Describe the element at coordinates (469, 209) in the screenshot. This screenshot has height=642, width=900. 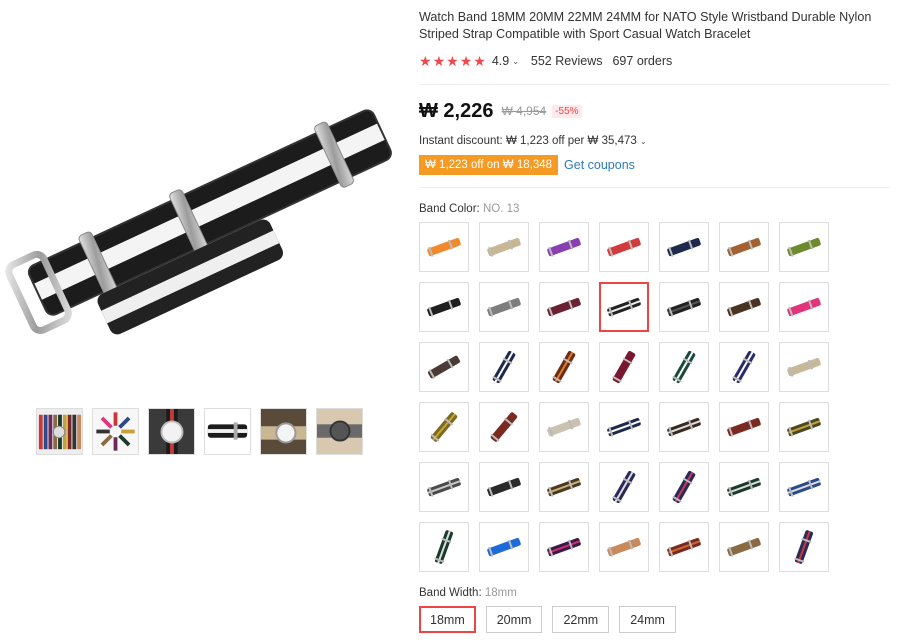
I see `band-color-label: Band Color: NO. 13` at that location.